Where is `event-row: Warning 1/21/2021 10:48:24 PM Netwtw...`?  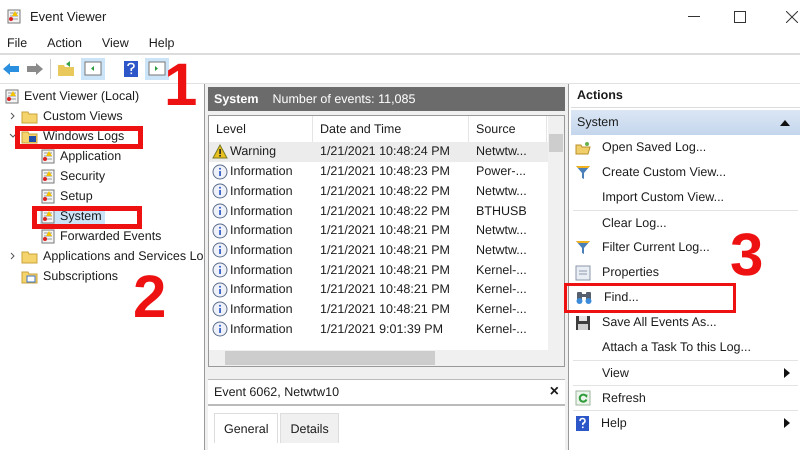
event-row: Warning 1/21/2021 10:48:24 PM Netwtw... is located at coordinates (378, 152).